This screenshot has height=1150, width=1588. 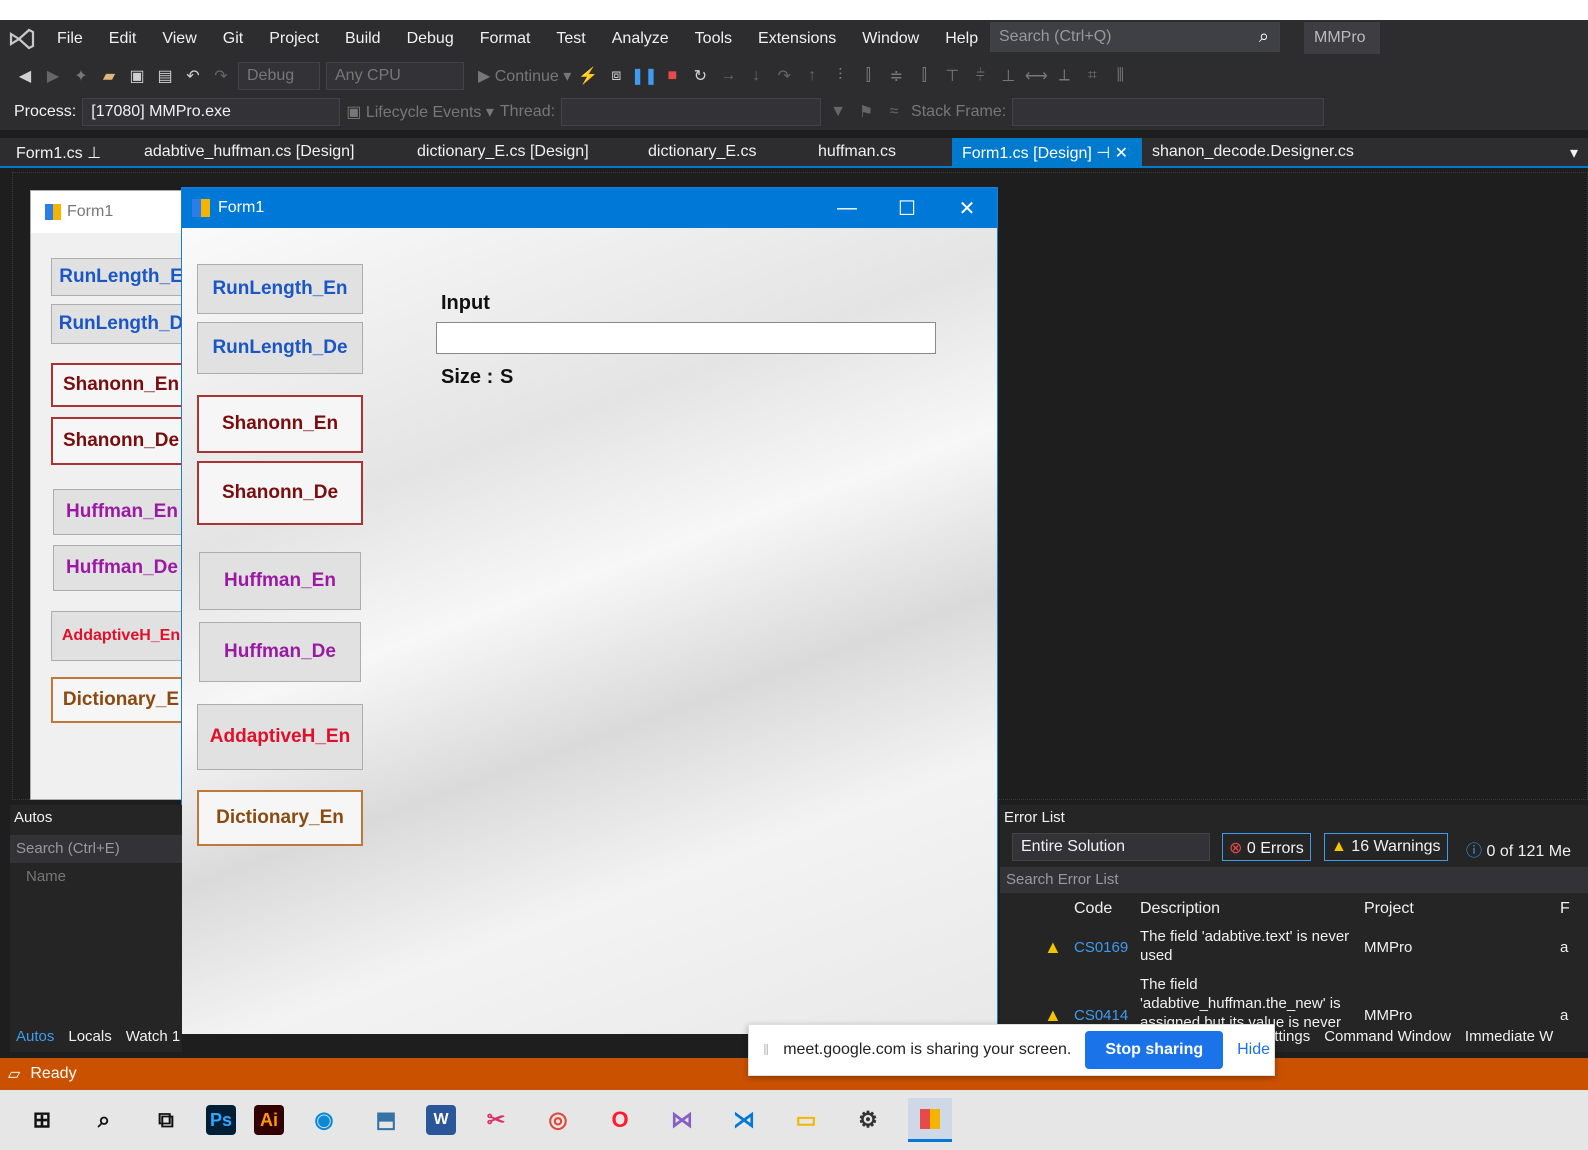 I want to click on hide-share-bar-button: Hide, so click(x=1253, y=1050).